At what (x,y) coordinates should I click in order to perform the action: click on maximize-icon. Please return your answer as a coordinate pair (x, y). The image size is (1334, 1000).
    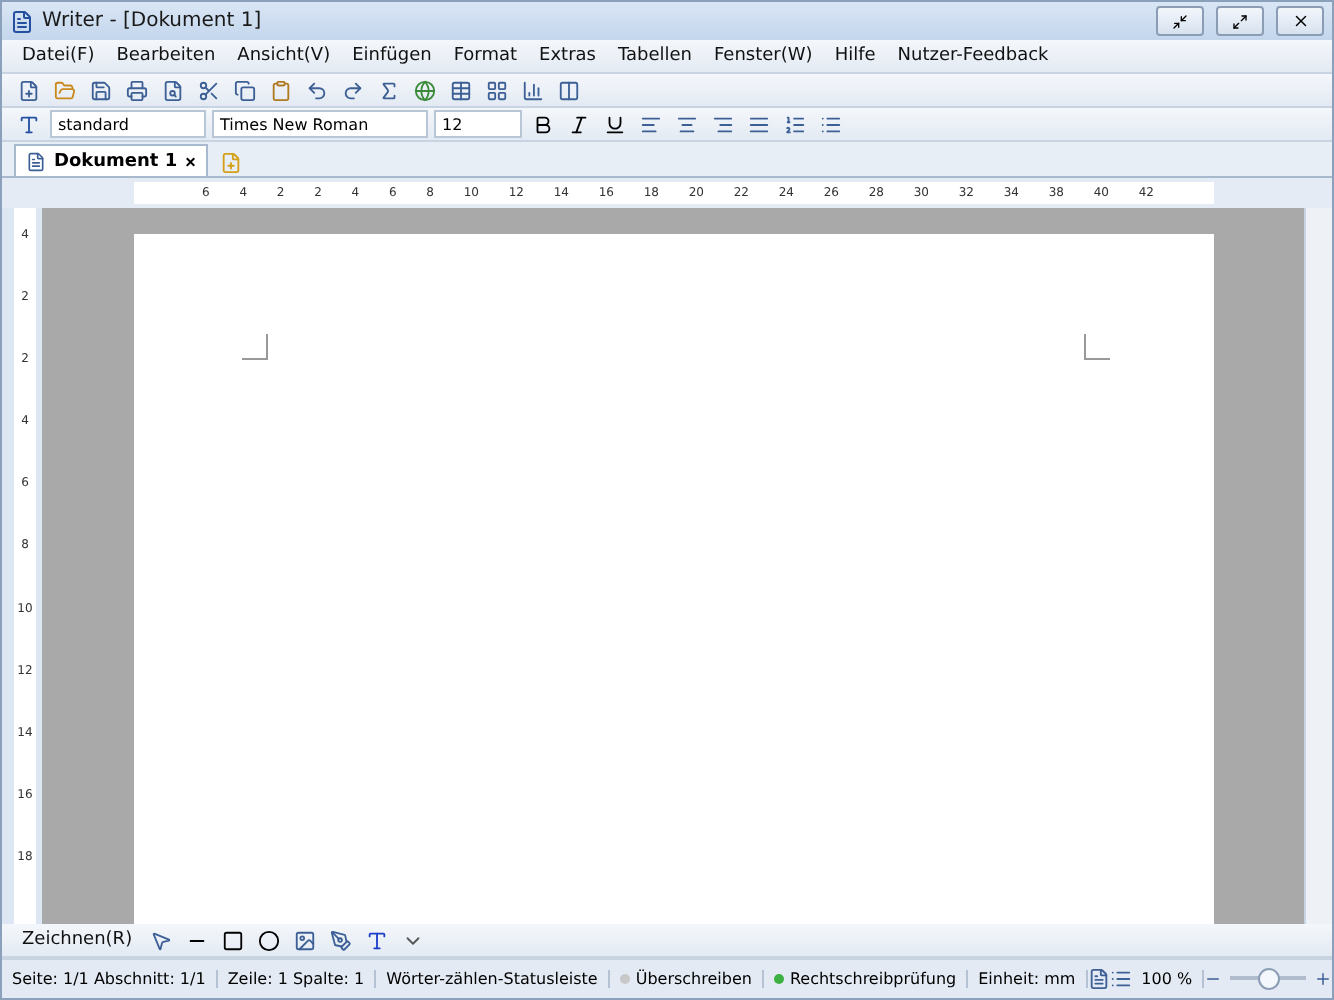
    Looking at the image, I should click on (1240, 21).